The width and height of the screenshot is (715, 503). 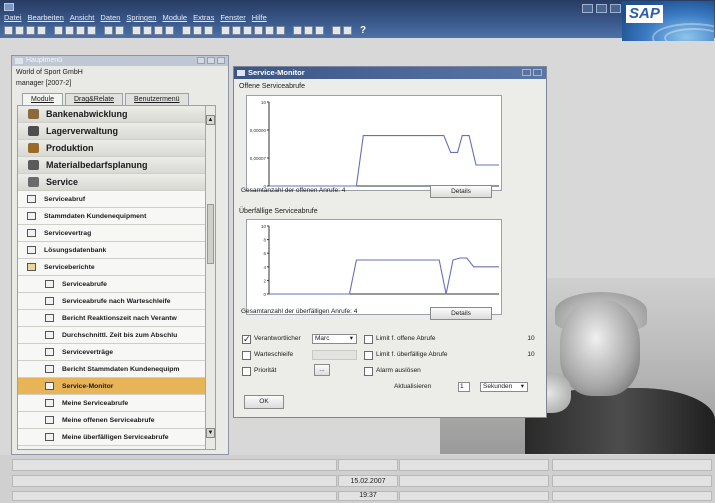 I want to click on refresh-icon, so click(x=208, y=30).